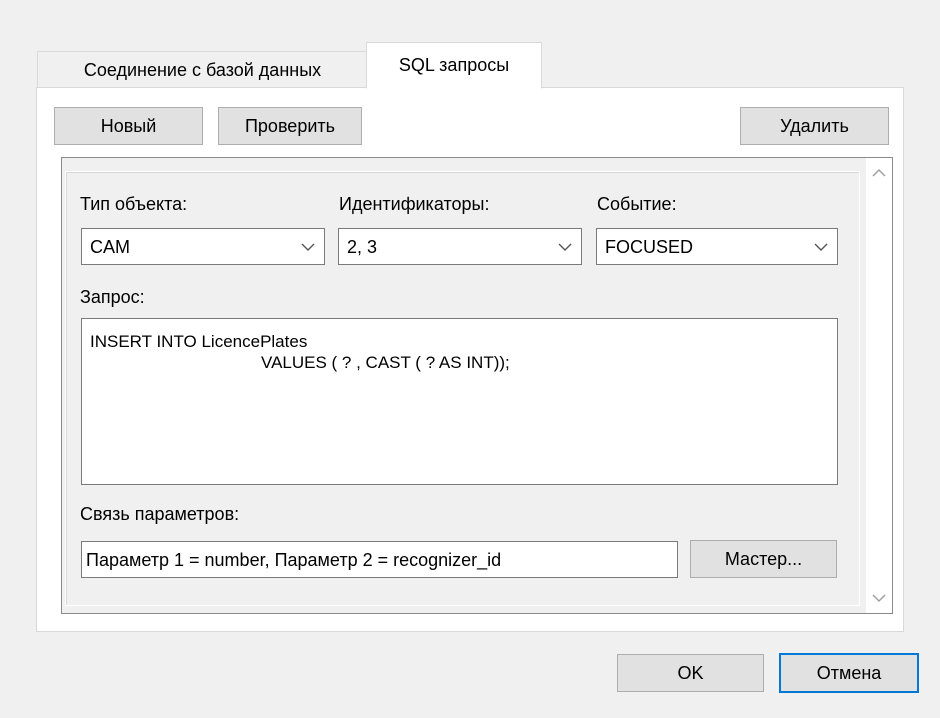 The width and height of the screenshot is (940, 718). I want to click on check-button-label: Проверить, so click(290, 125).